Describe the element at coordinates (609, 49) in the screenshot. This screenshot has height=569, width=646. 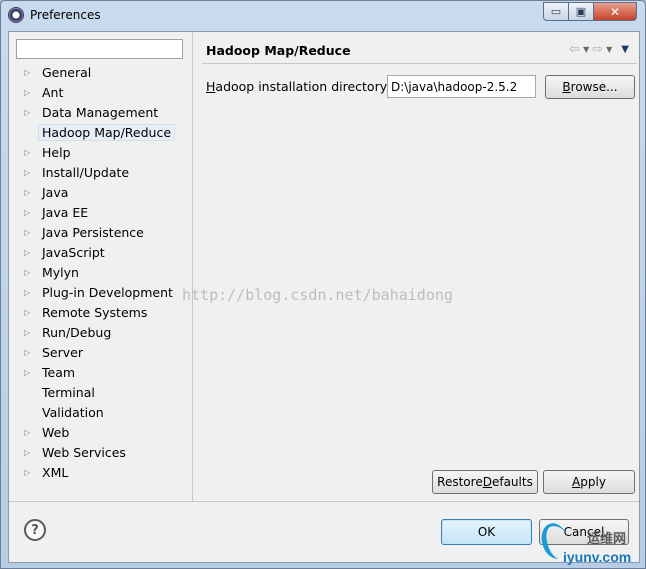
I see `forward-dropdown-icon: ▼` at that location.